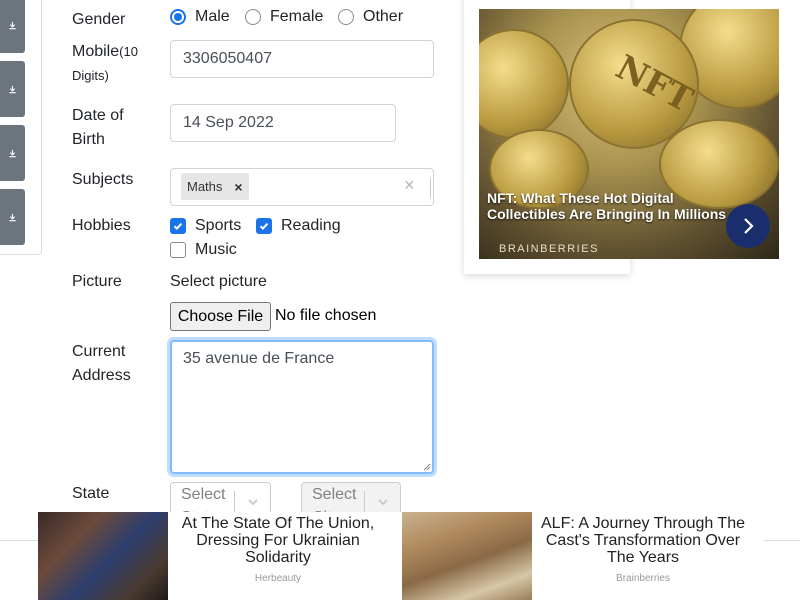  What do you see at coordinates (326, 315) in the screenshot?
I see `file-status: No file chosen` at bounding box center [326, 315].